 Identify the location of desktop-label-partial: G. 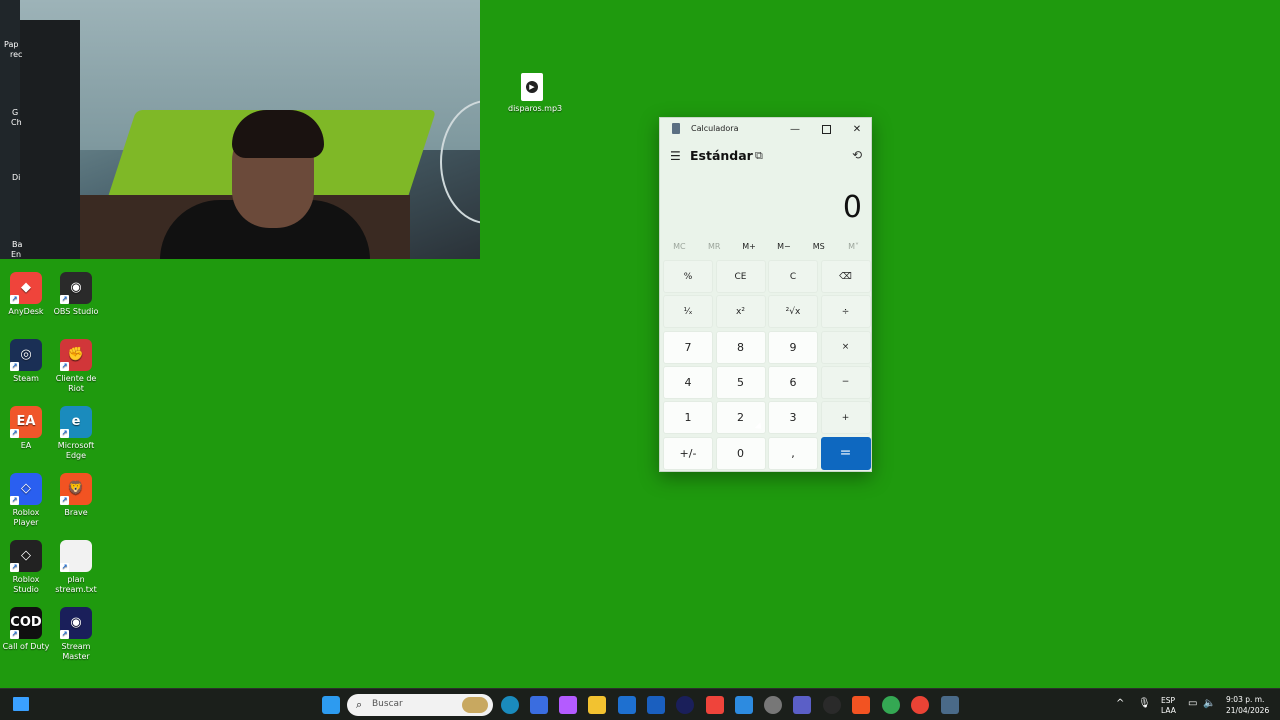
(15, 113).